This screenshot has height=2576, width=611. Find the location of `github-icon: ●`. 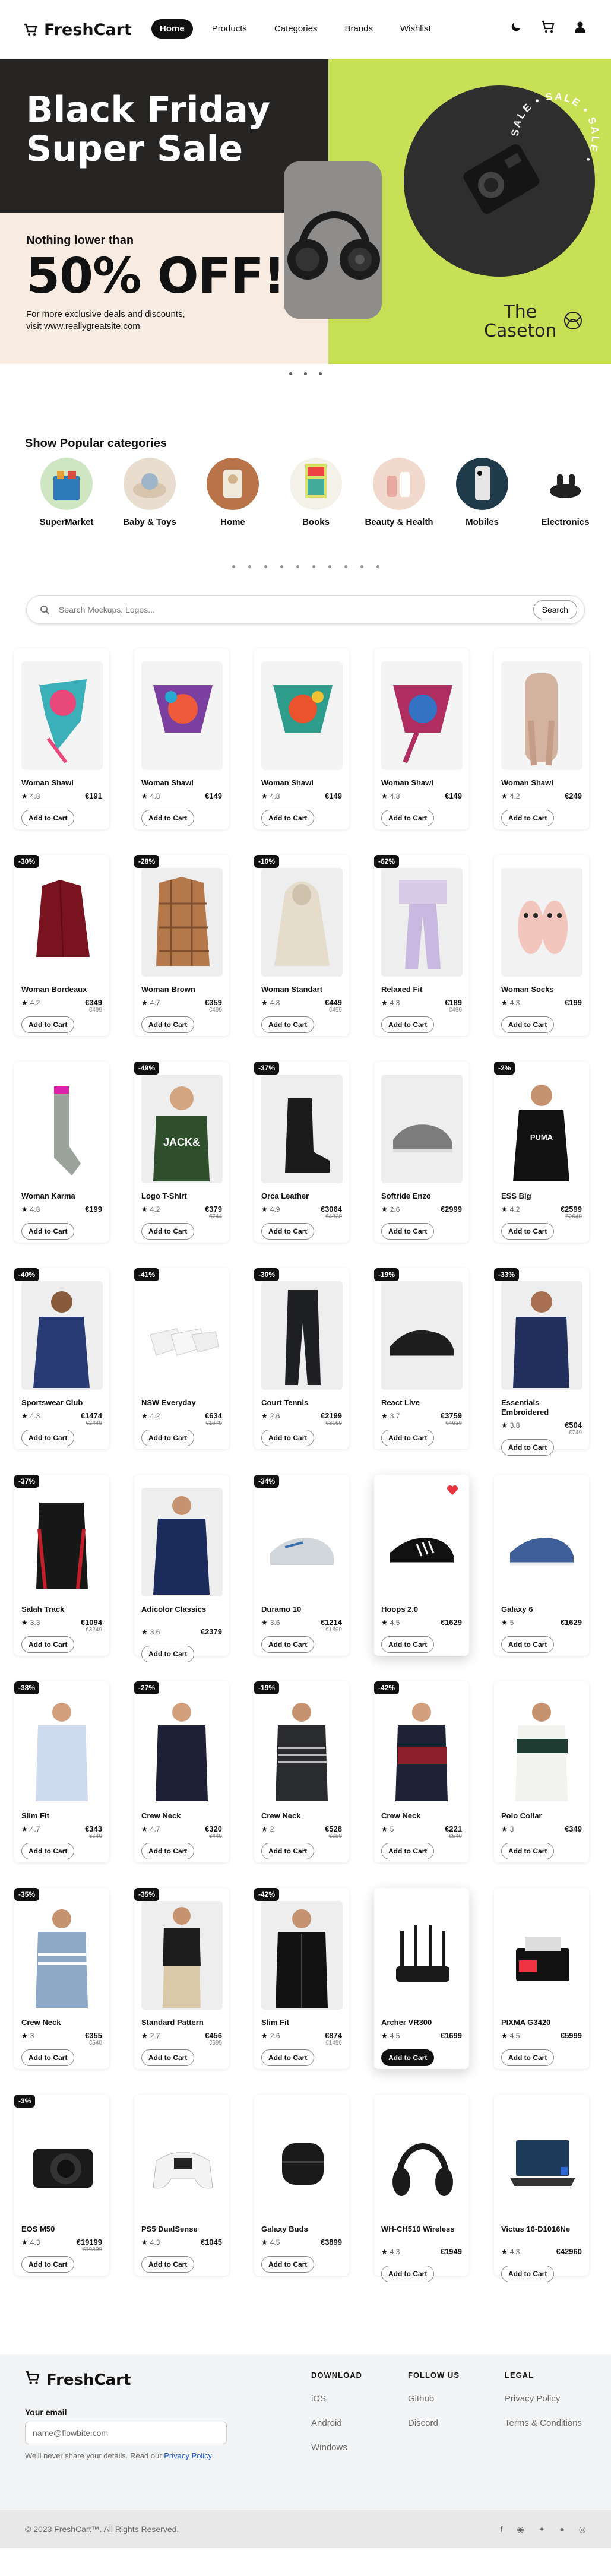

github-icon: ● is located at coordinates (561, 2529).